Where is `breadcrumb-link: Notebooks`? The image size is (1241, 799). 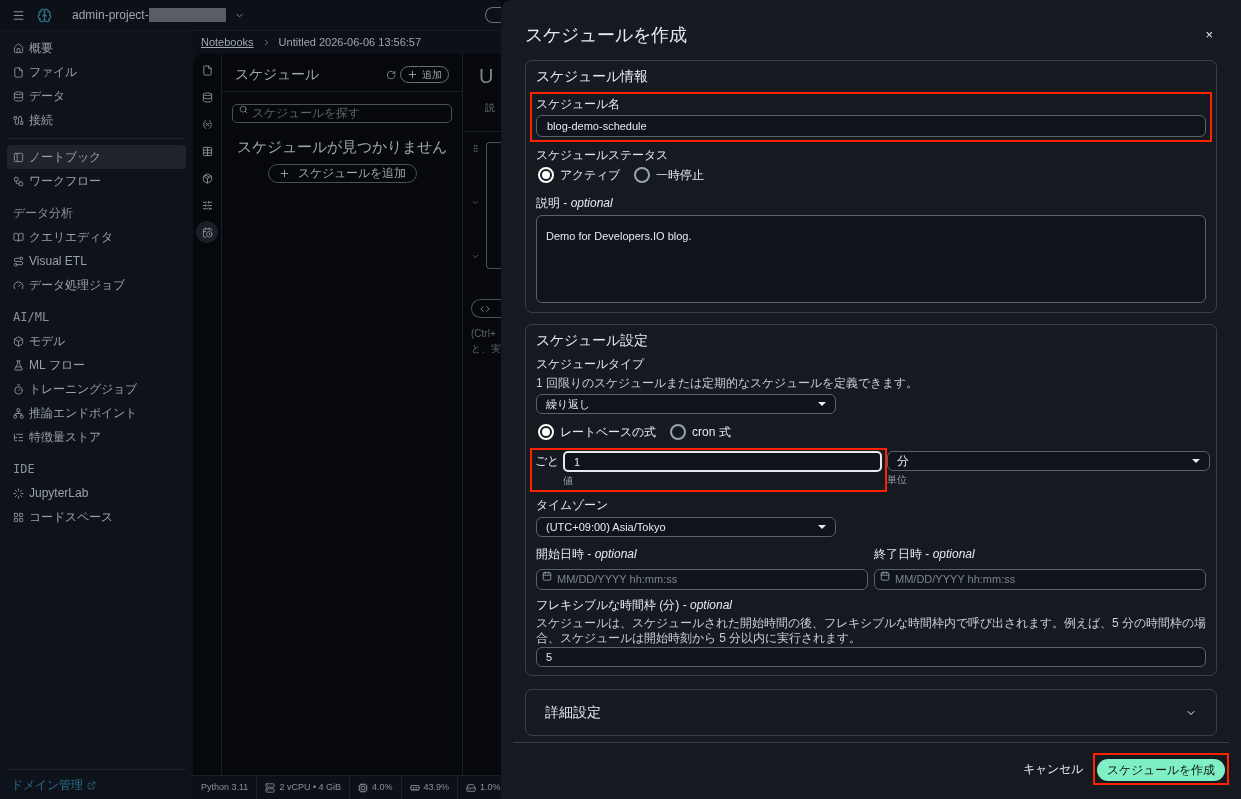
breadcrumb-link: Notebooks is located at coordinates (227, 42).